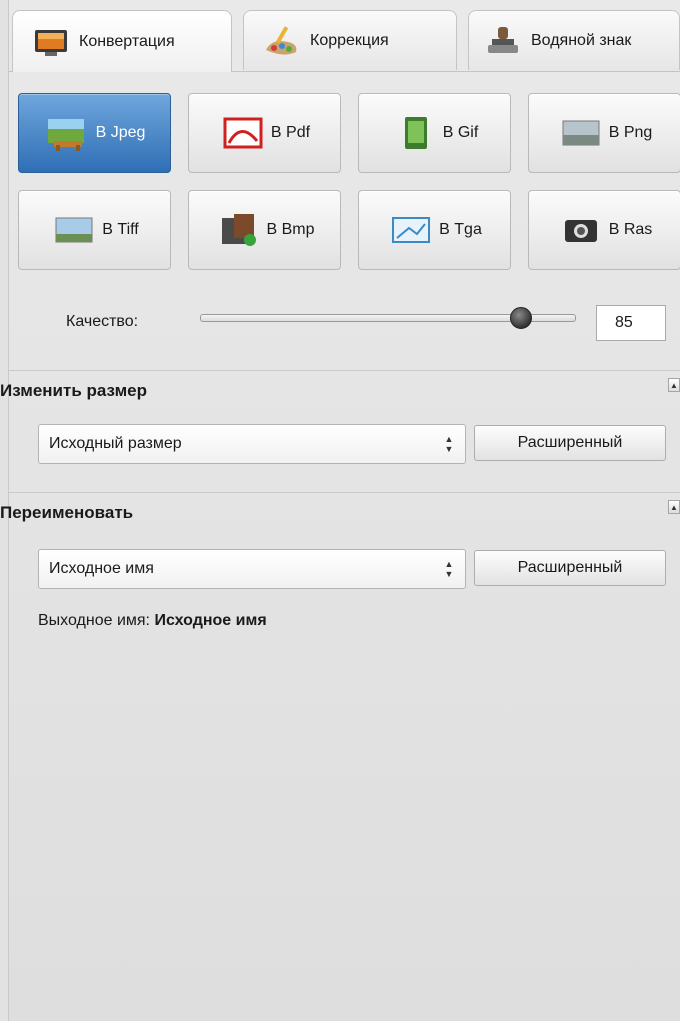 This screenshot has width=680, height=1021. I want to click on to-tga-label: В Tga, so click(460, 229).